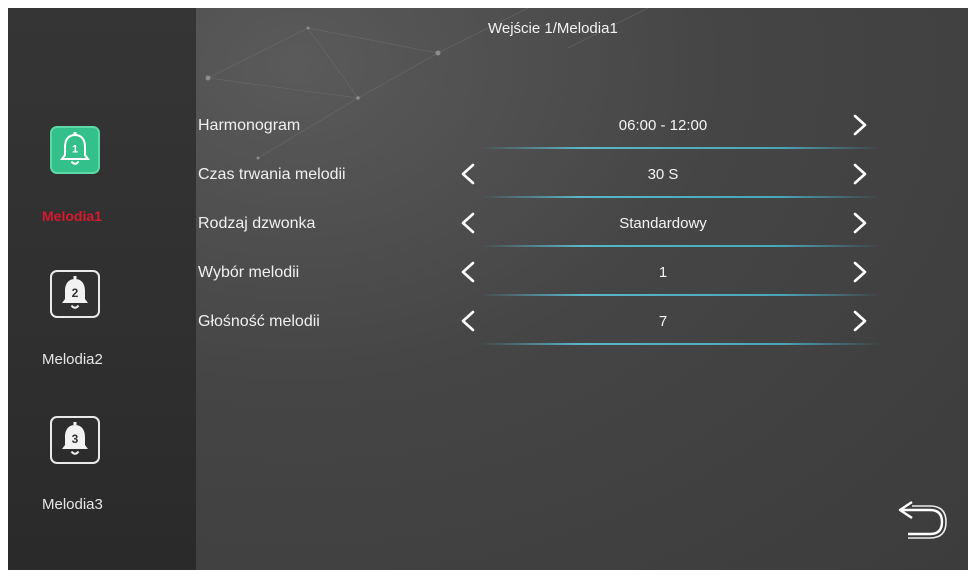 This screenshot has width=976, height=578. What do you see at coordinates (553, 28) in the screenshot?
I see `page-title: Wejście 1/Melodia1` at bounding box center [553, 28].